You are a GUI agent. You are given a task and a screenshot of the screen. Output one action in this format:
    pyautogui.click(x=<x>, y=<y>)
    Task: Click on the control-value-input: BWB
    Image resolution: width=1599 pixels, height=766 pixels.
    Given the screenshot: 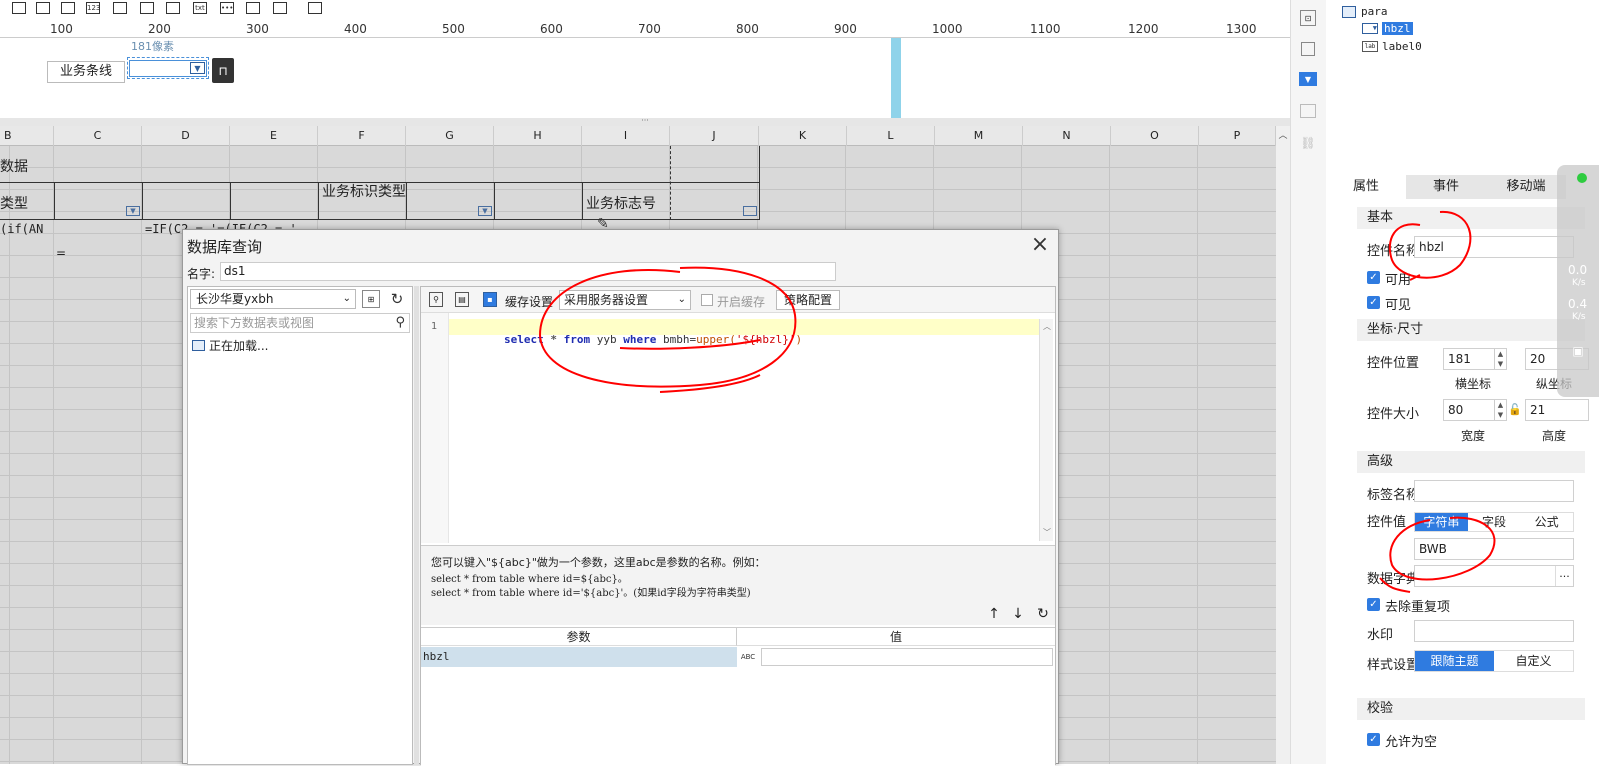 What is the action you would take?
    pyautogui.click(x=1494, y=549)
    